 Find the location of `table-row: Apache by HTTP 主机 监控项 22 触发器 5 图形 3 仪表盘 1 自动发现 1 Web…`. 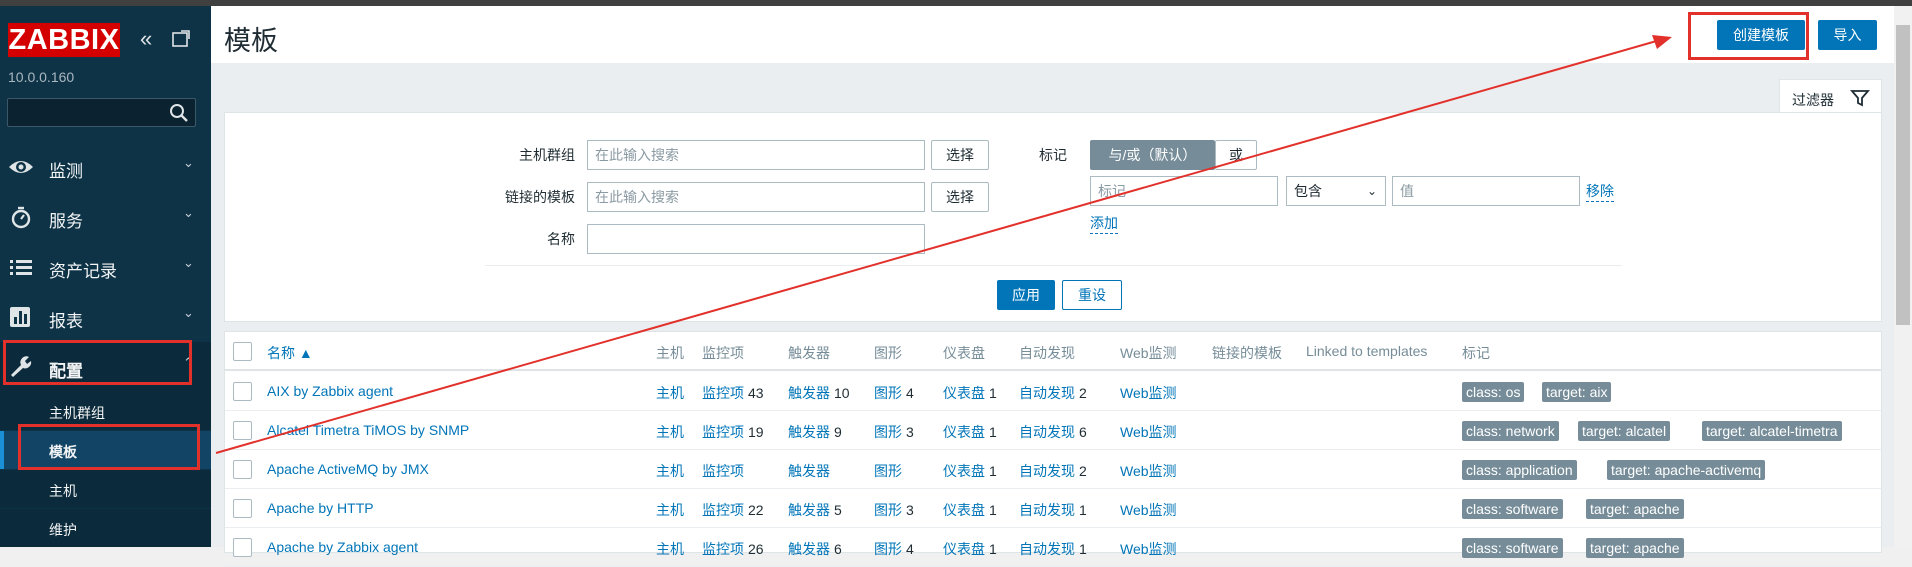

table-row: Apache by HTTP 主机 监控项 22 触发器 5 图形 3 仪表盘 1 自动发现 1 Web… is located at coordinates (1053, 508).